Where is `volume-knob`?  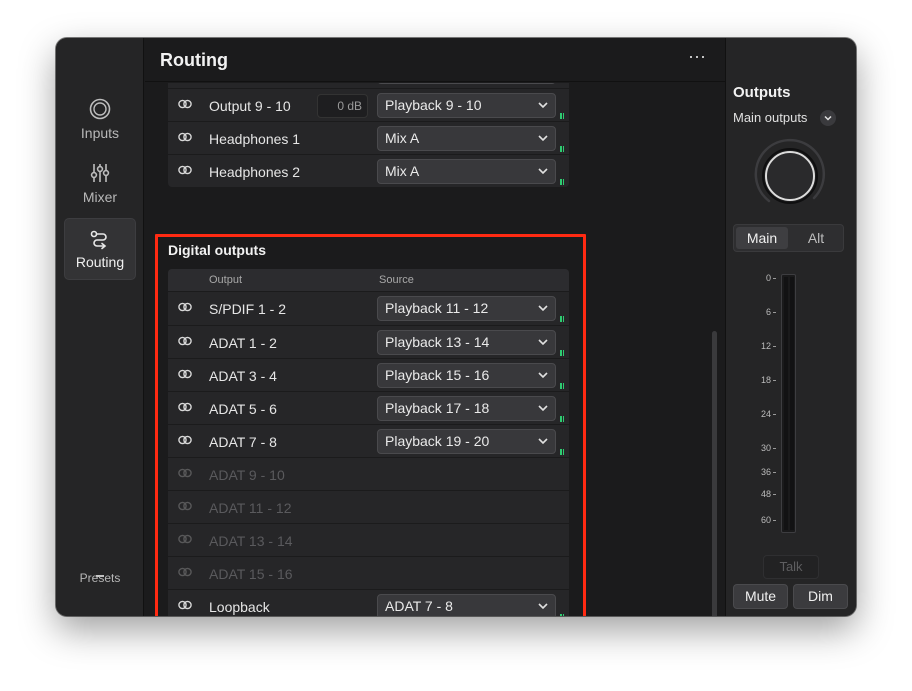
volume-knob is located at coordinates (790, 178).